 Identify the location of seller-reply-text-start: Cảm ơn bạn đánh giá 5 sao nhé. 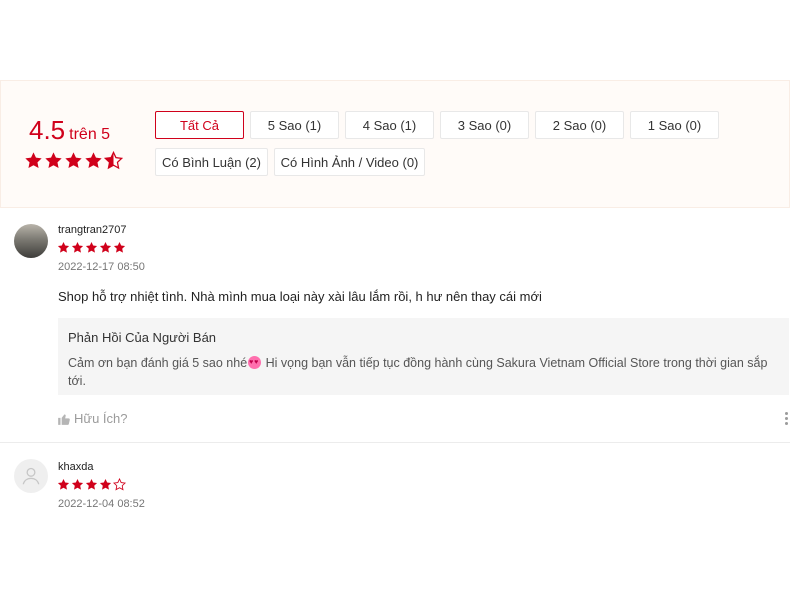
(158, 363).